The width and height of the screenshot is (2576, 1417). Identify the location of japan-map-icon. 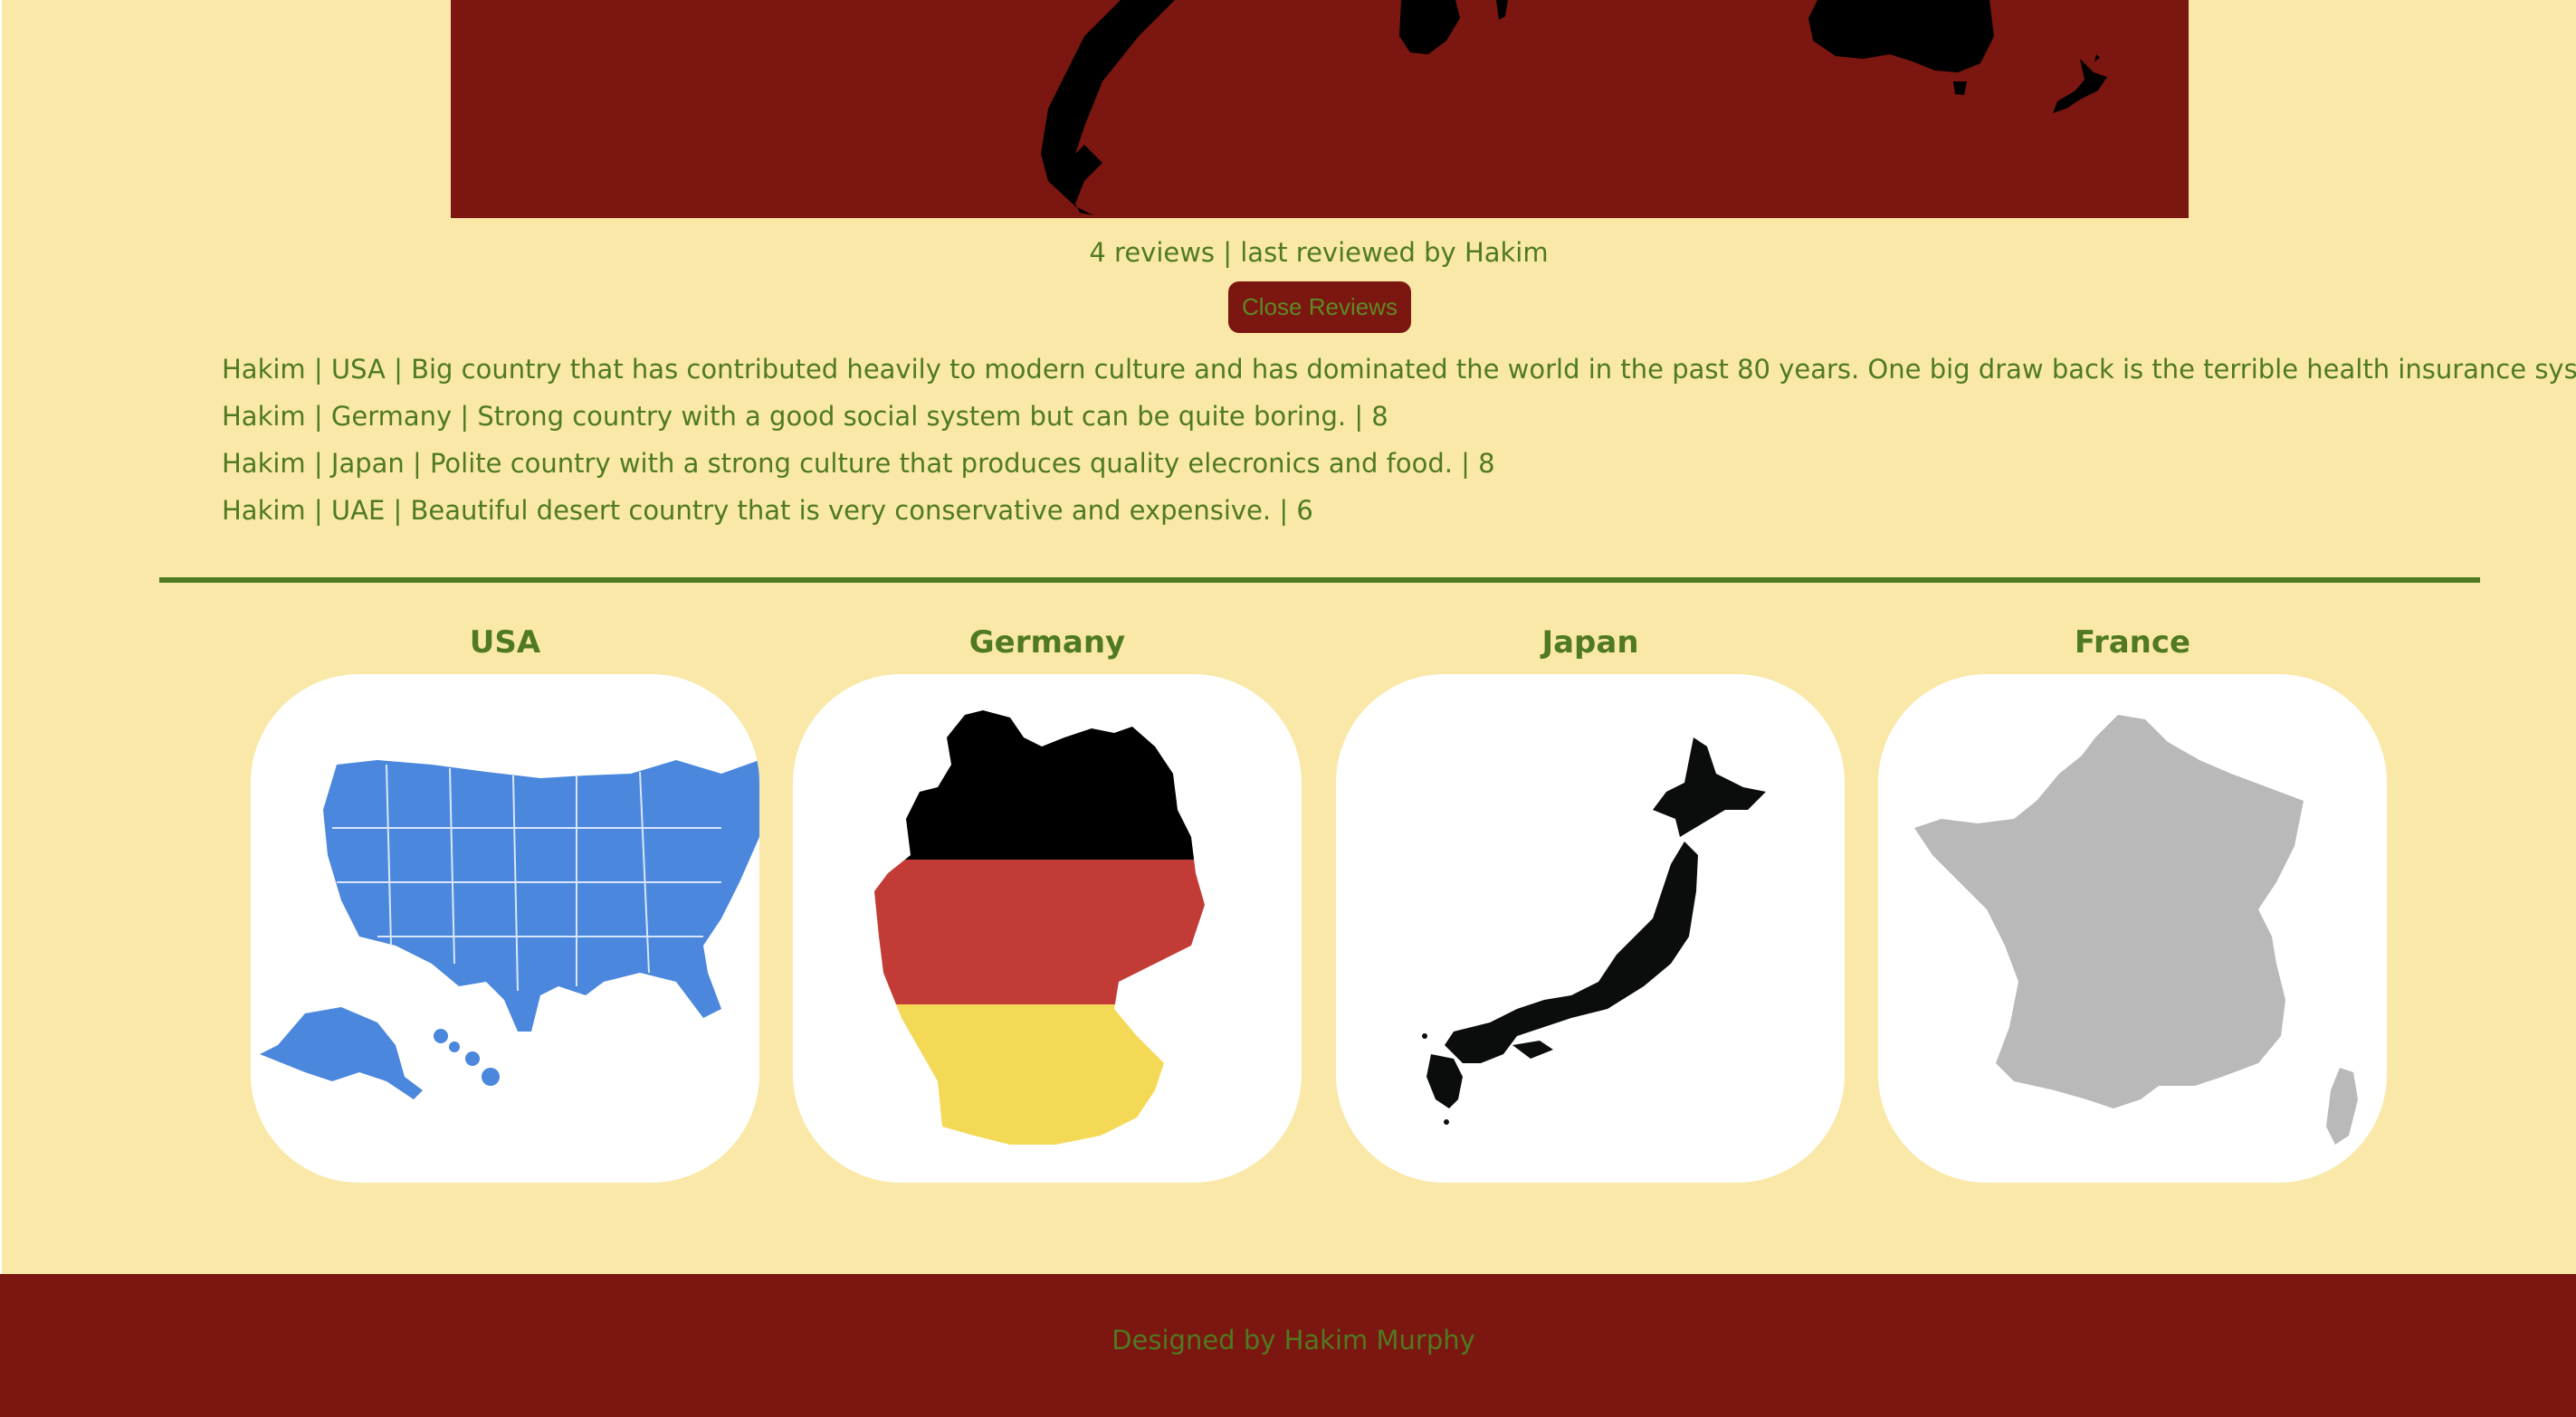
(1594, 931).